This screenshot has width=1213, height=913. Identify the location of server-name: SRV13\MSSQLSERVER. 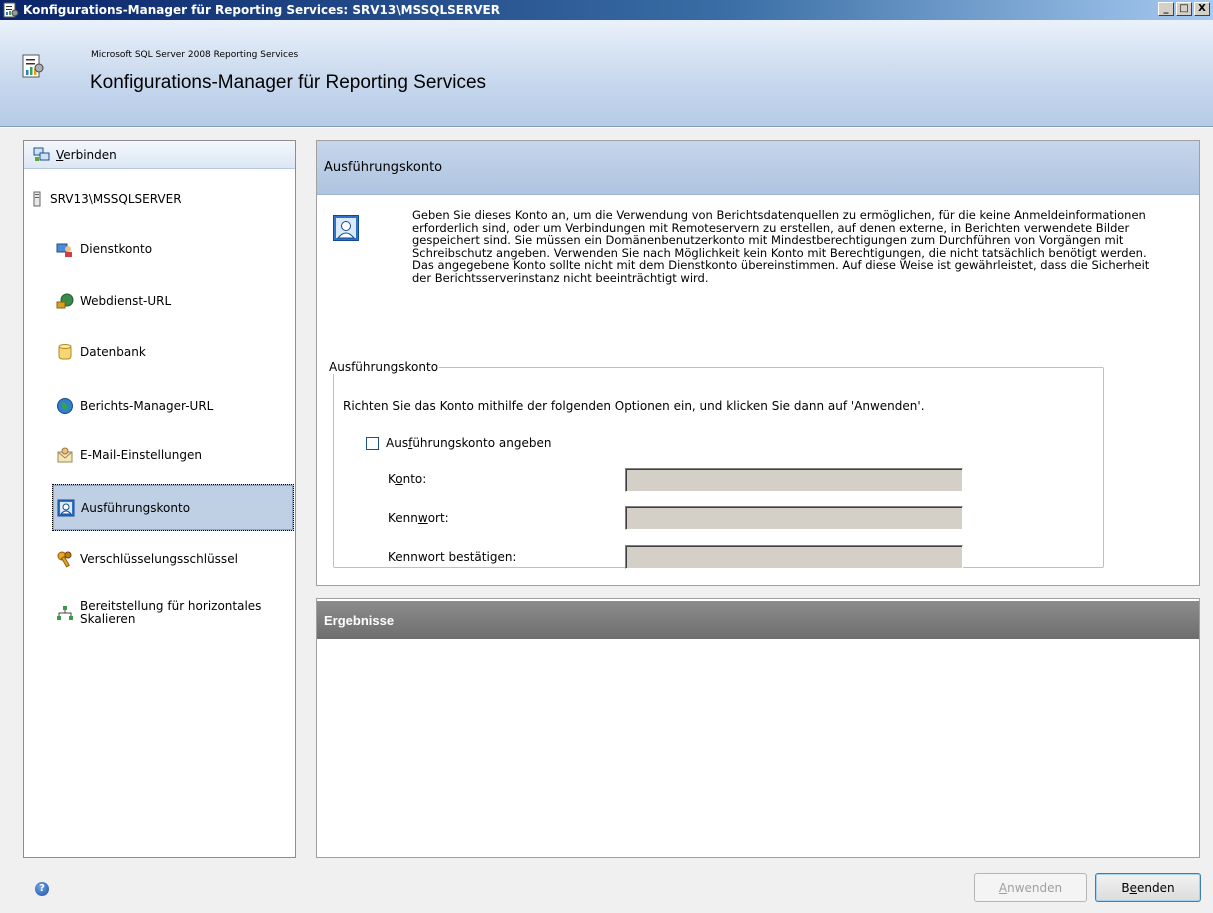
(116, 199).